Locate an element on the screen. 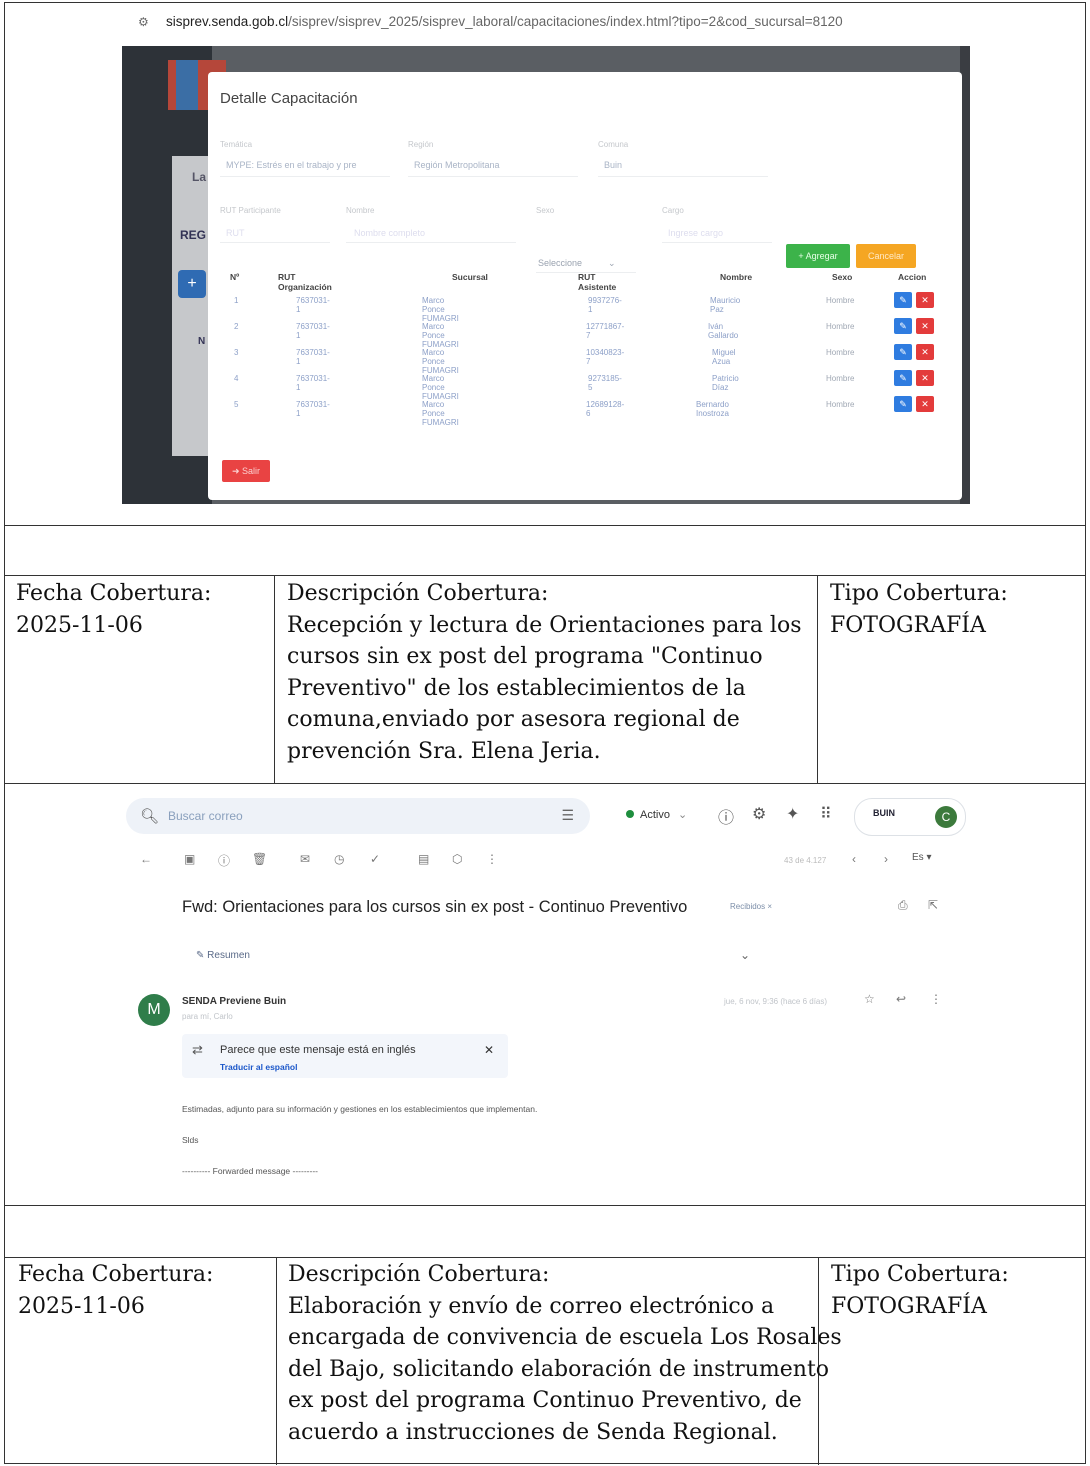 This screenshot has width=1090, height=1466. col-divider is located at coordinates (276, 1361).